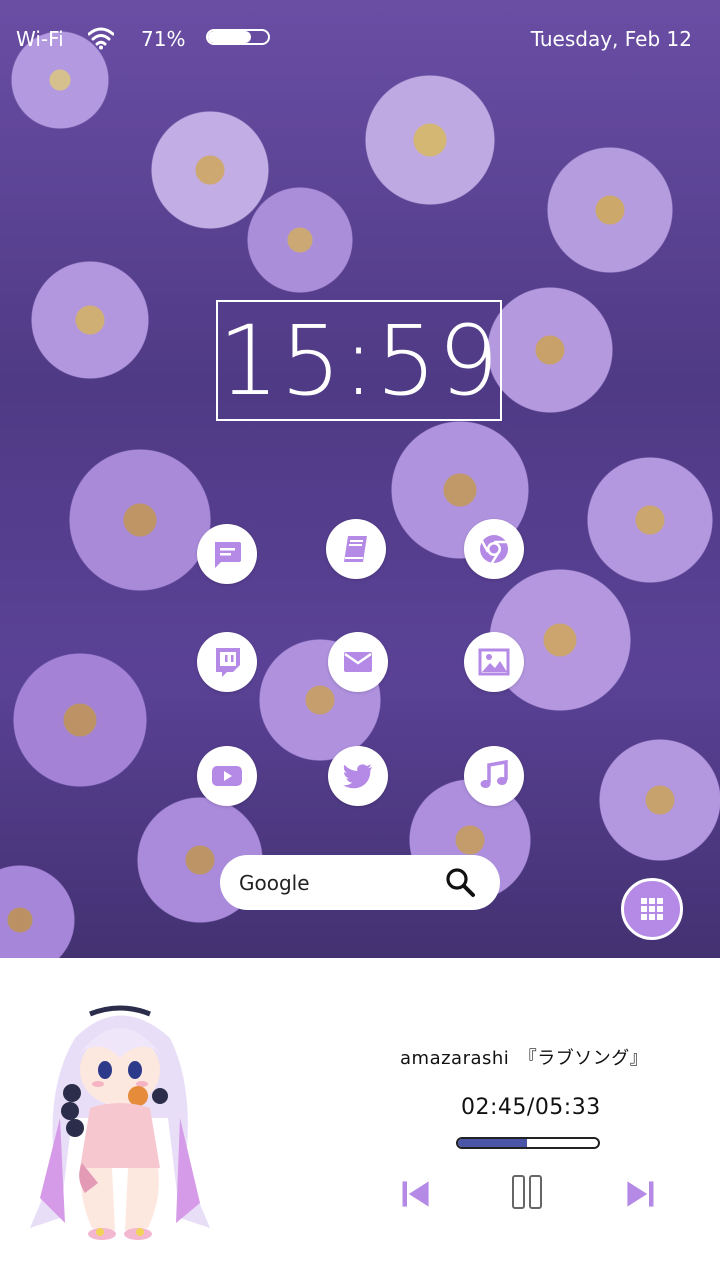 The height and width of the screenshot is (1280, 720). I want to click on music-app-icon, so click(494, 776).